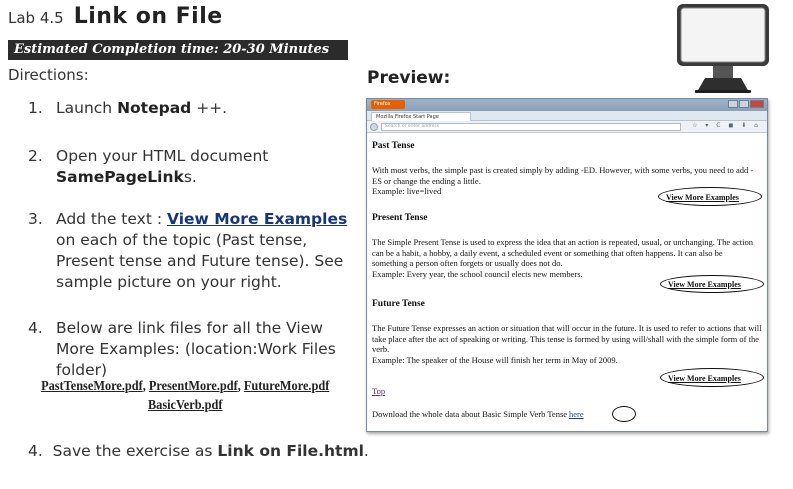  I want to click on step-number: 3., so click(35, 219).